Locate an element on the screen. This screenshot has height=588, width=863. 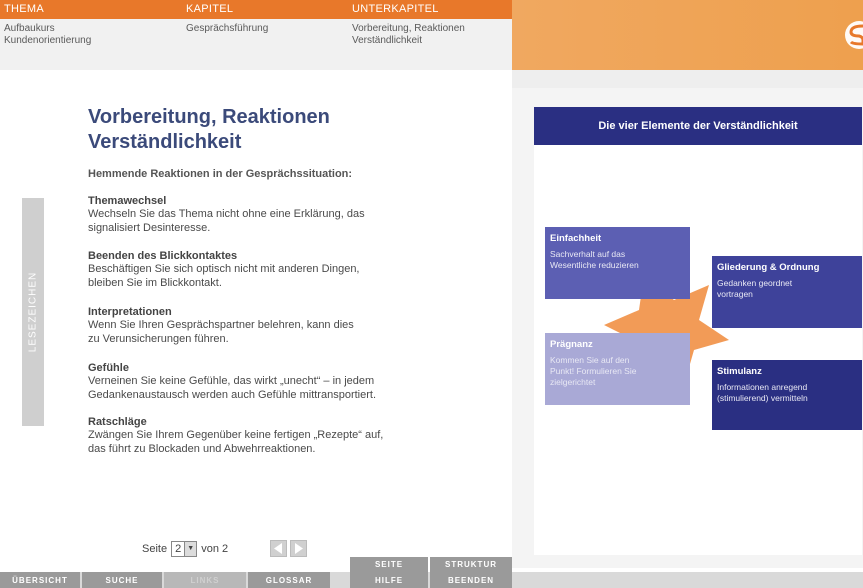
section-heading: Interpretationen is located at coordinates (130, 312).